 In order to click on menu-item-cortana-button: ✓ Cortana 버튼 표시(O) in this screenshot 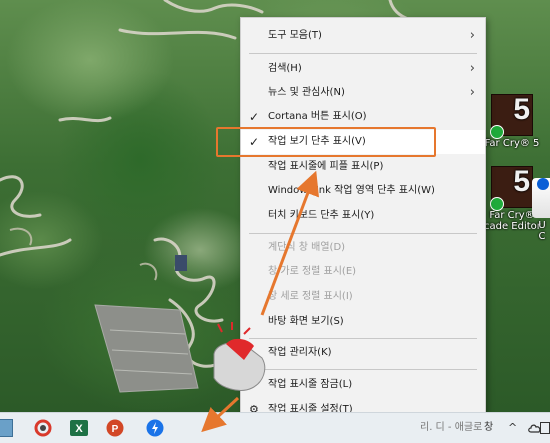, I will do `click(363, 117)`.